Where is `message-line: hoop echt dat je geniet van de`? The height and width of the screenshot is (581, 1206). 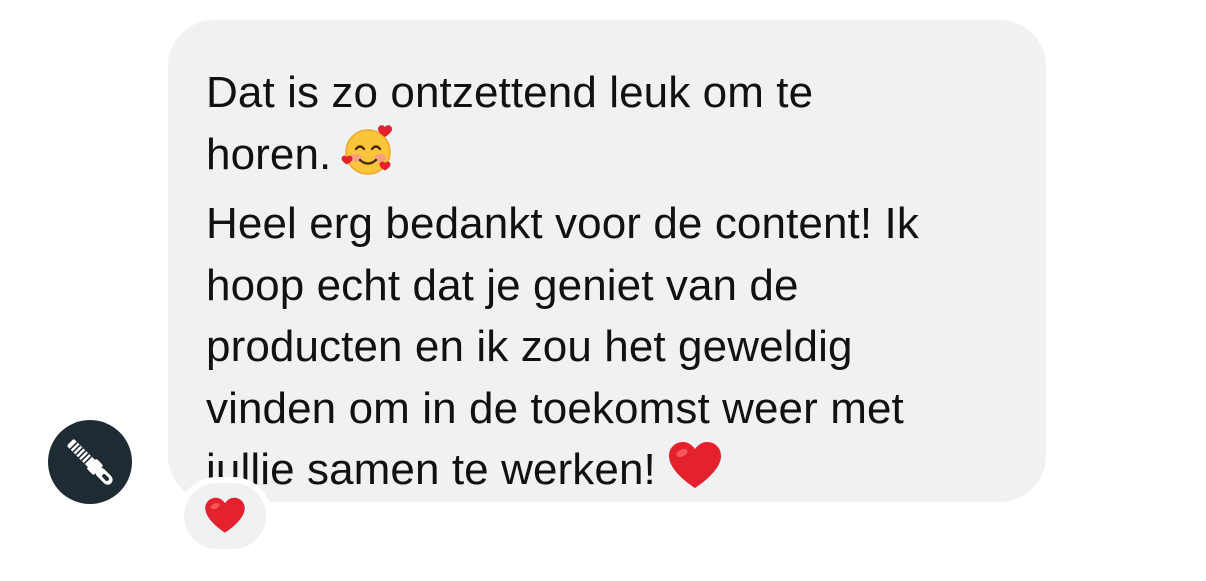 message-line: hoop echt dat je geniet van de is located at coordinates (502, 285).